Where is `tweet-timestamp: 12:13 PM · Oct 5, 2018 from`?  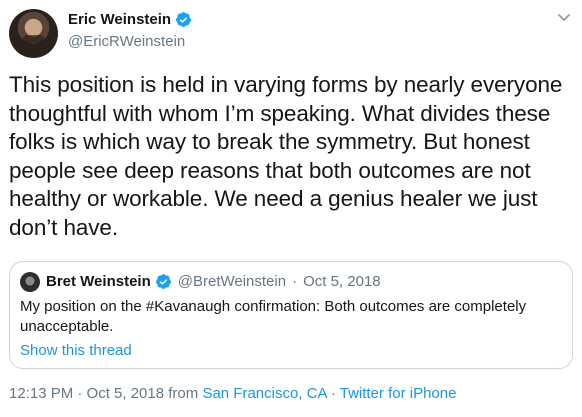
tweet-timestamp: 12:13 PM · Oct 5, 2018 from is located at coordinates (103, 393).